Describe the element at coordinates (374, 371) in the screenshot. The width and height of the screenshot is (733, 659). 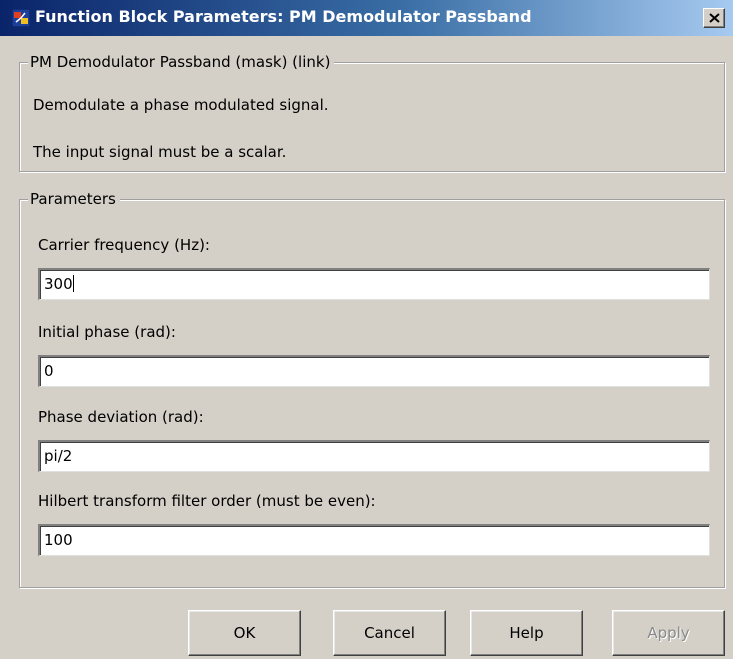
I see `initial-phase-input: 0` at that location.